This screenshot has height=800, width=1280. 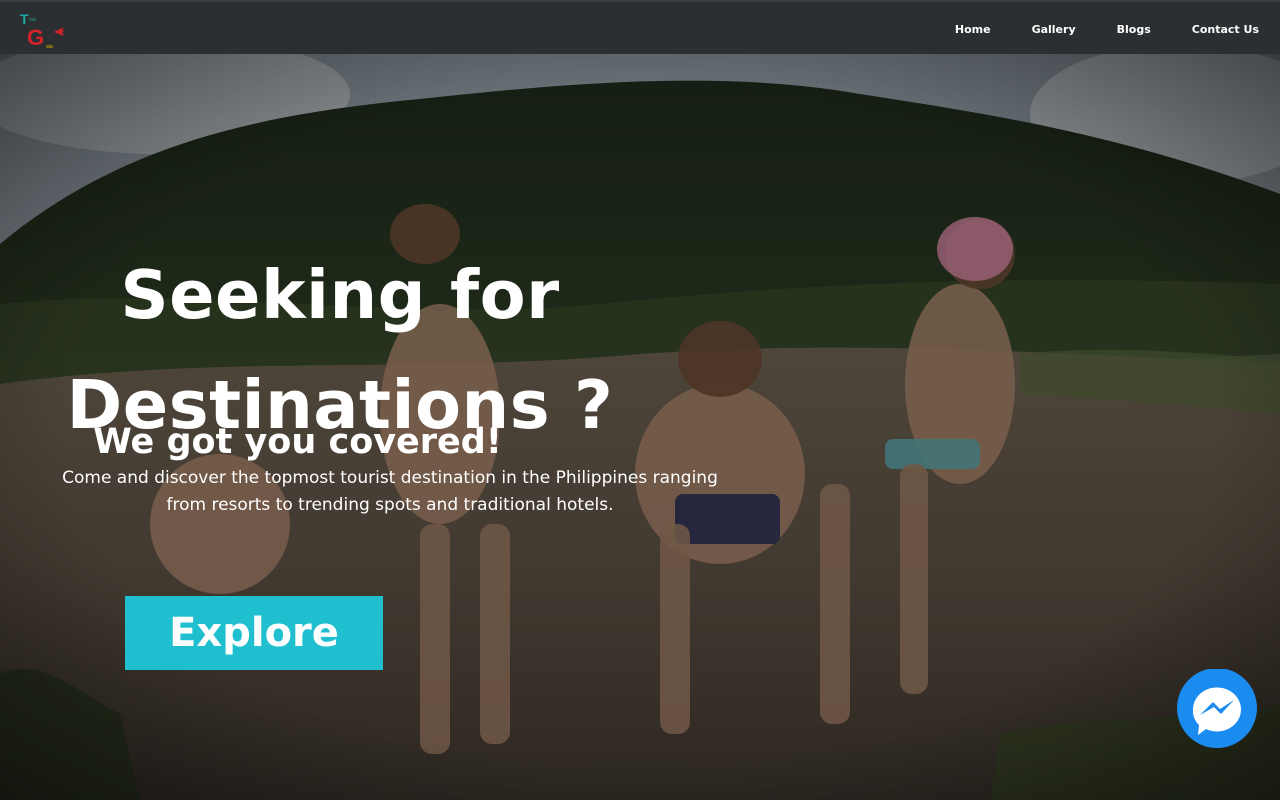 What do you see at coordinates (1086, 29) in the screenshot?
I see `nav-menu: Home Gallery Blogs Contact Us` at bounding box center [1086, 29].